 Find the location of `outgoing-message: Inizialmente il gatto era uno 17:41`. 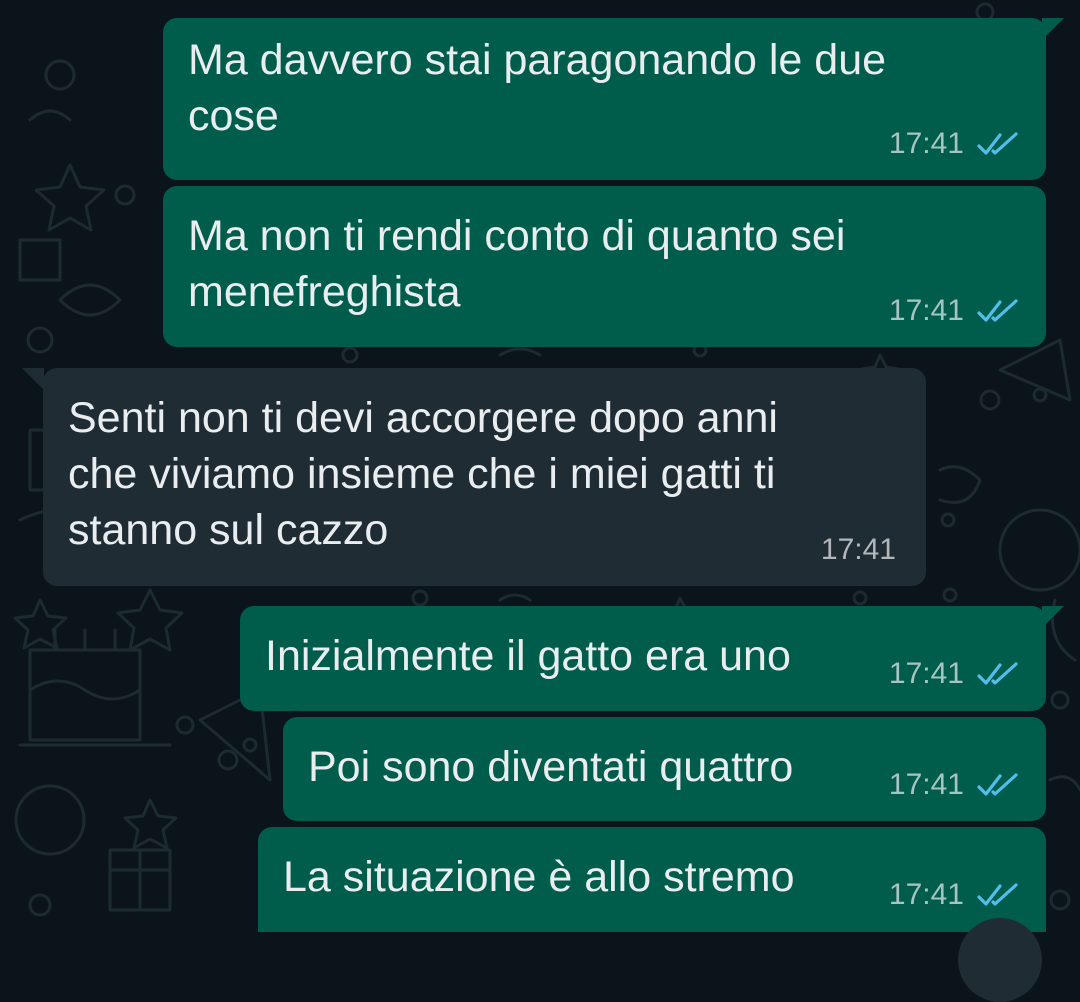

outgoing-message: Inizialmente il gatto era uno 17:41 is located at coordinates (643, 658).